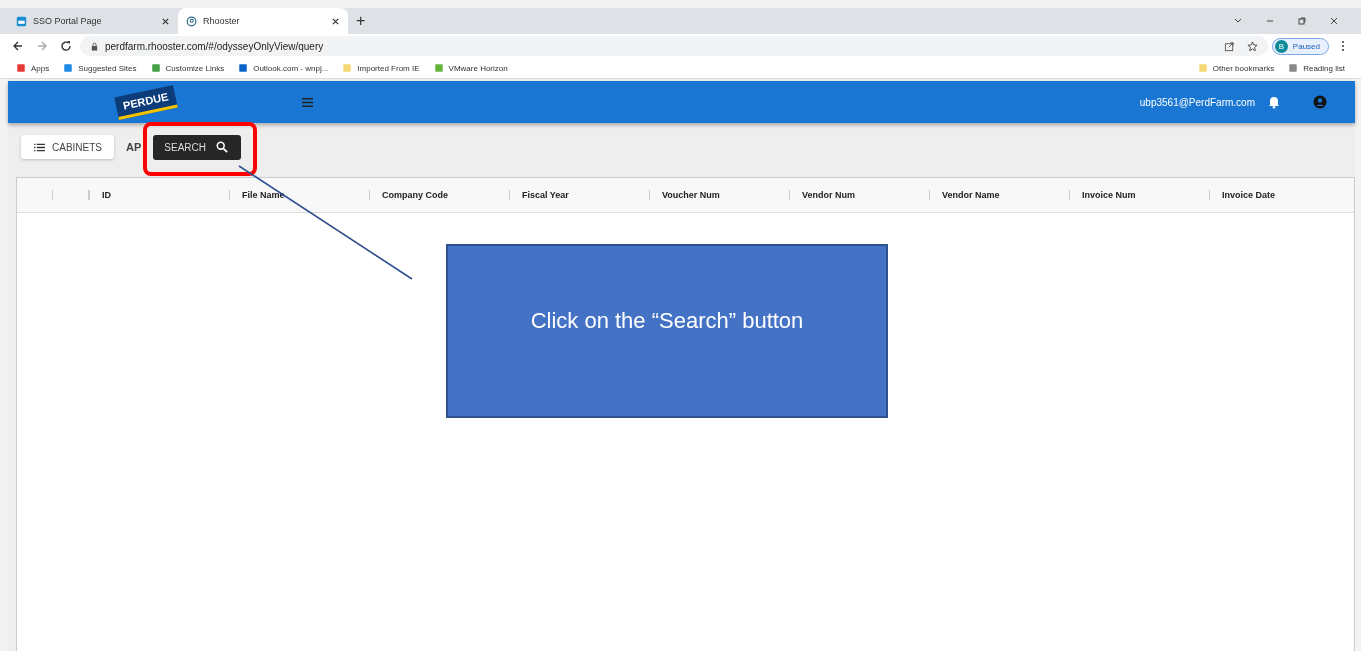  Describe the element at coordinates (18, 46) in the screenshot. I see `back-icon` at that location.